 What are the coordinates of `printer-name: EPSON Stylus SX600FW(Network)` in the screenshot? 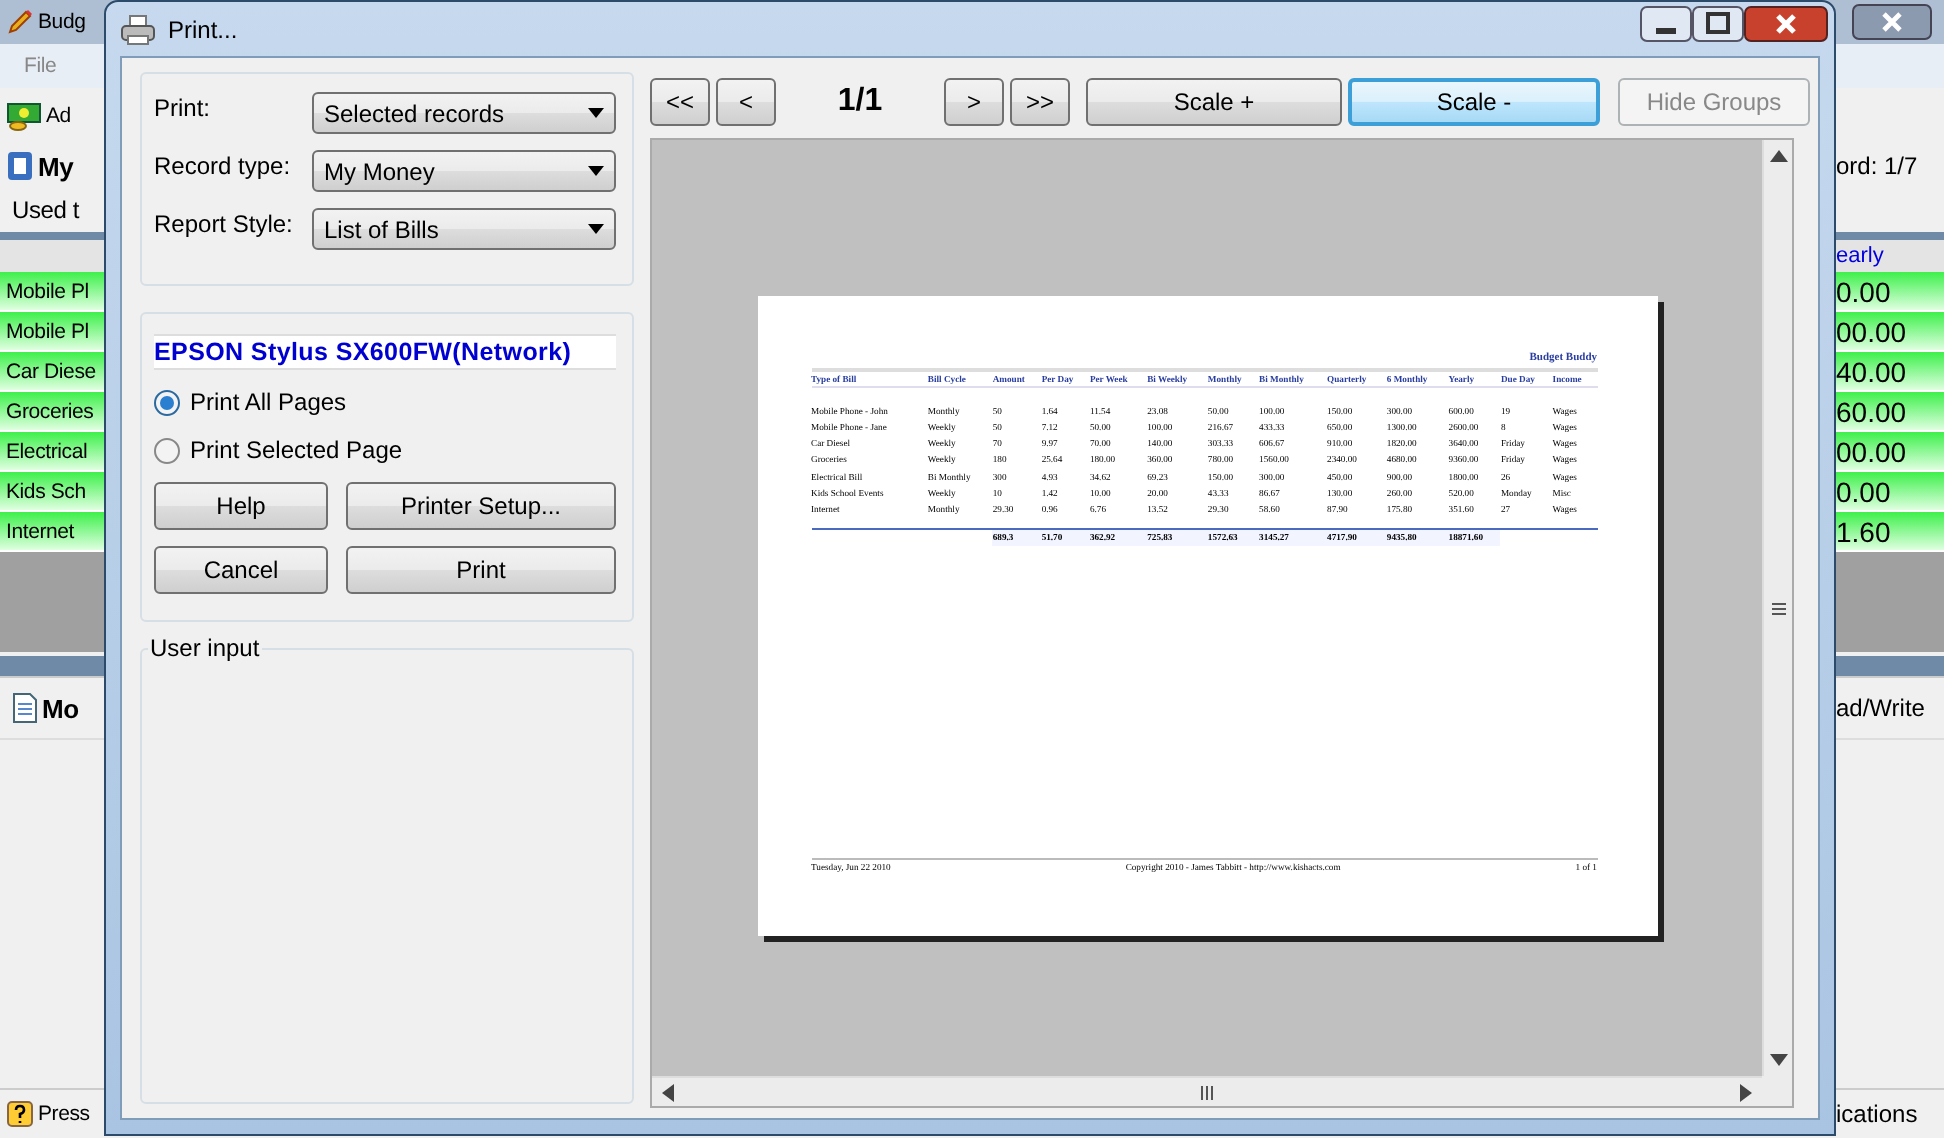 It's located at (385, 352).